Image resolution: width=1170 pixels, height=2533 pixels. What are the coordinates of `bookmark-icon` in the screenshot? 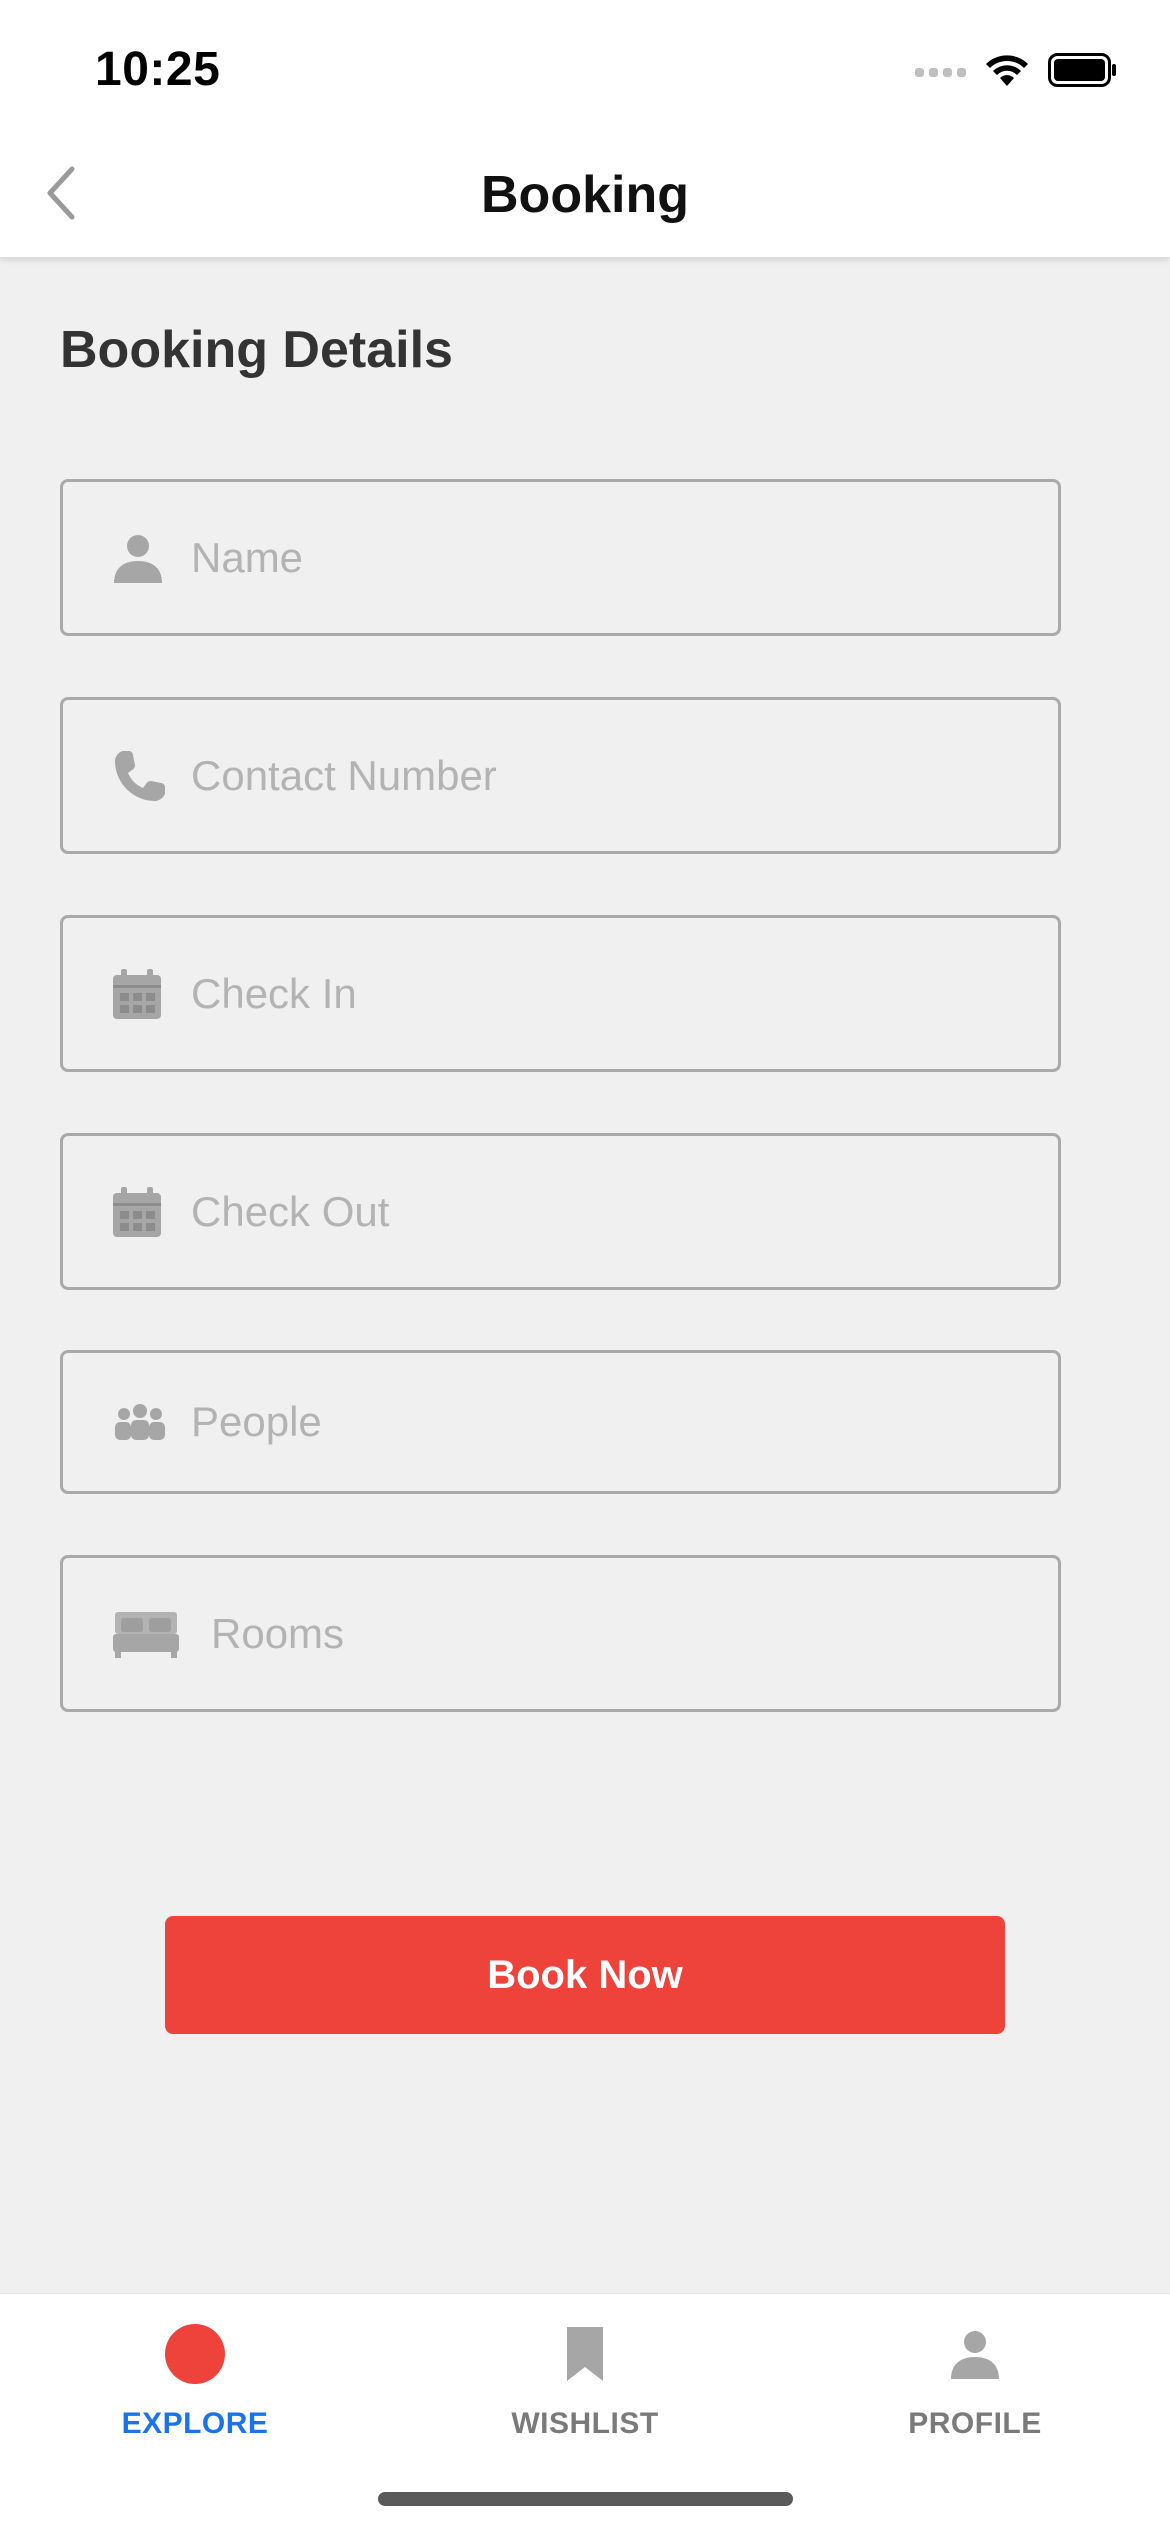 It's located at (585, 2354).